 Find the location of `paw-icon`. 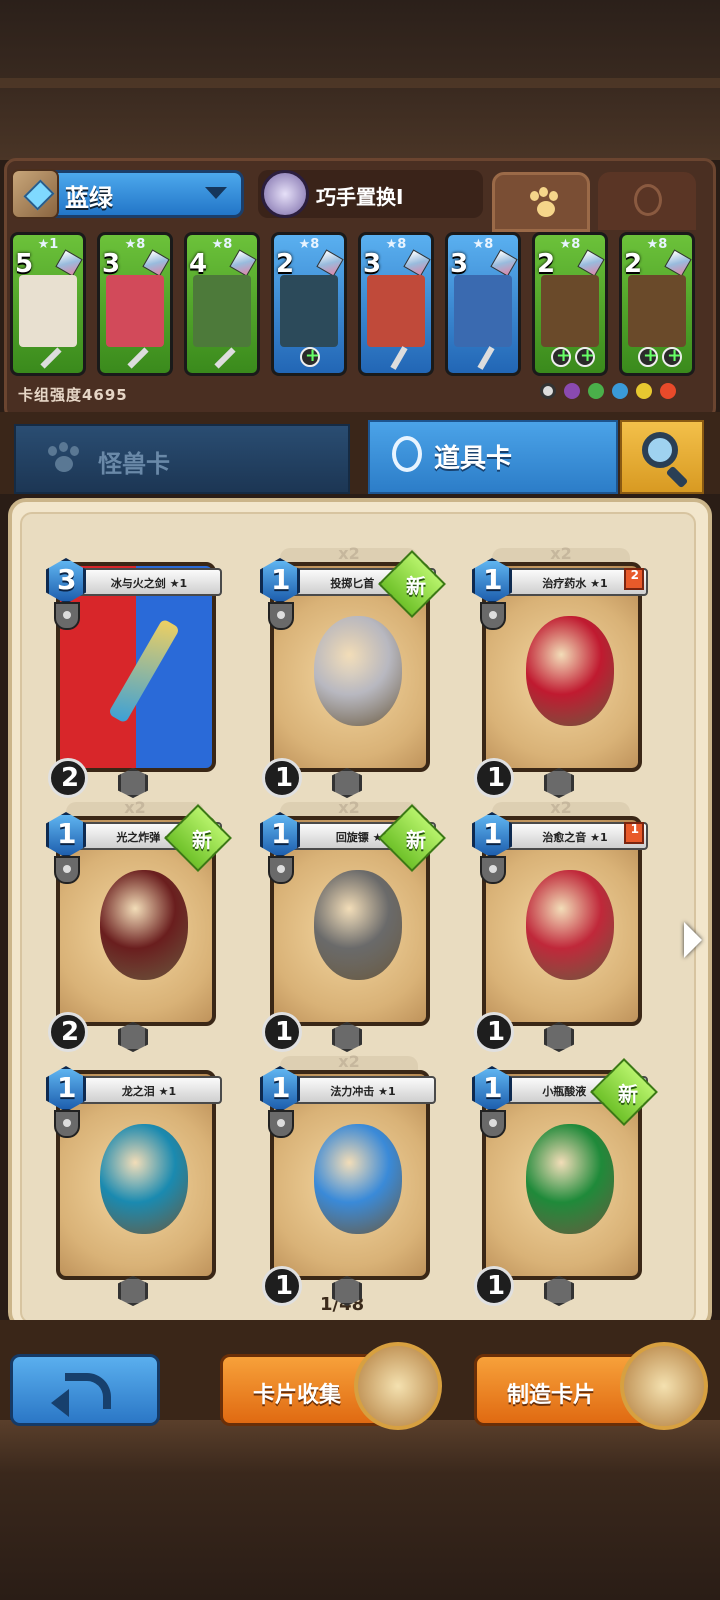

paw-icon is located at coordinates (64, 459).